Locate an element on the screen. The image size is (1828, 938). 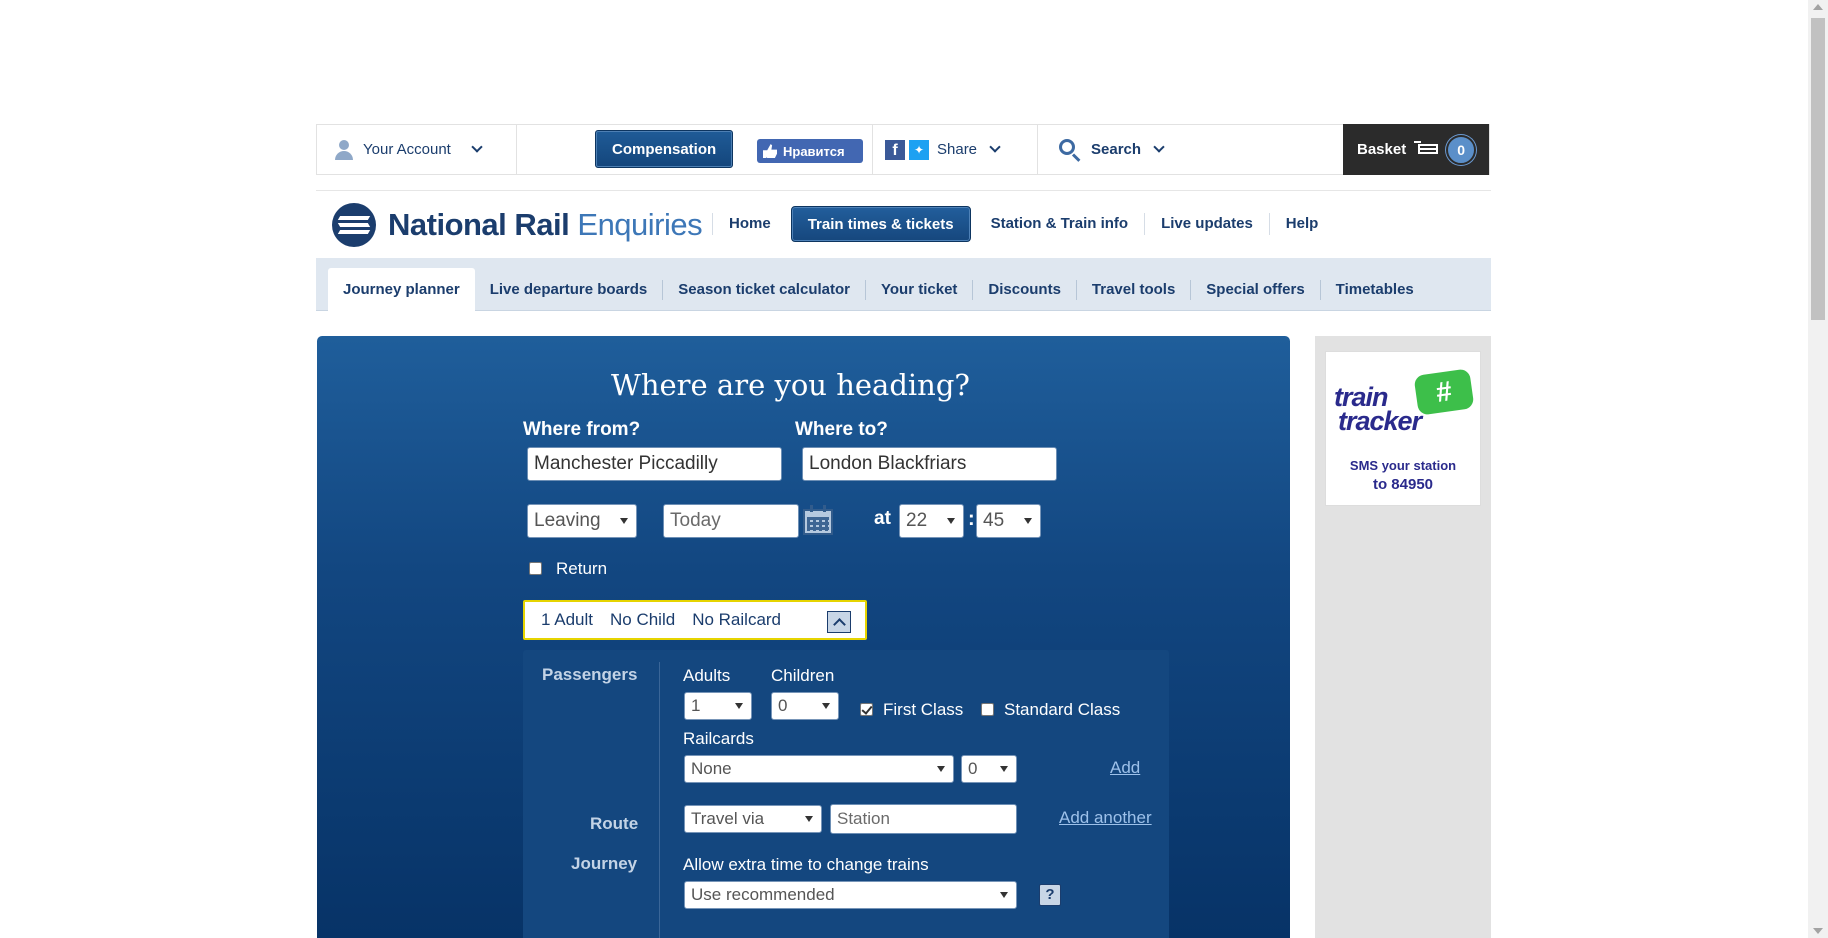
standard-class-checkbox is located at coordinates (987, 709).